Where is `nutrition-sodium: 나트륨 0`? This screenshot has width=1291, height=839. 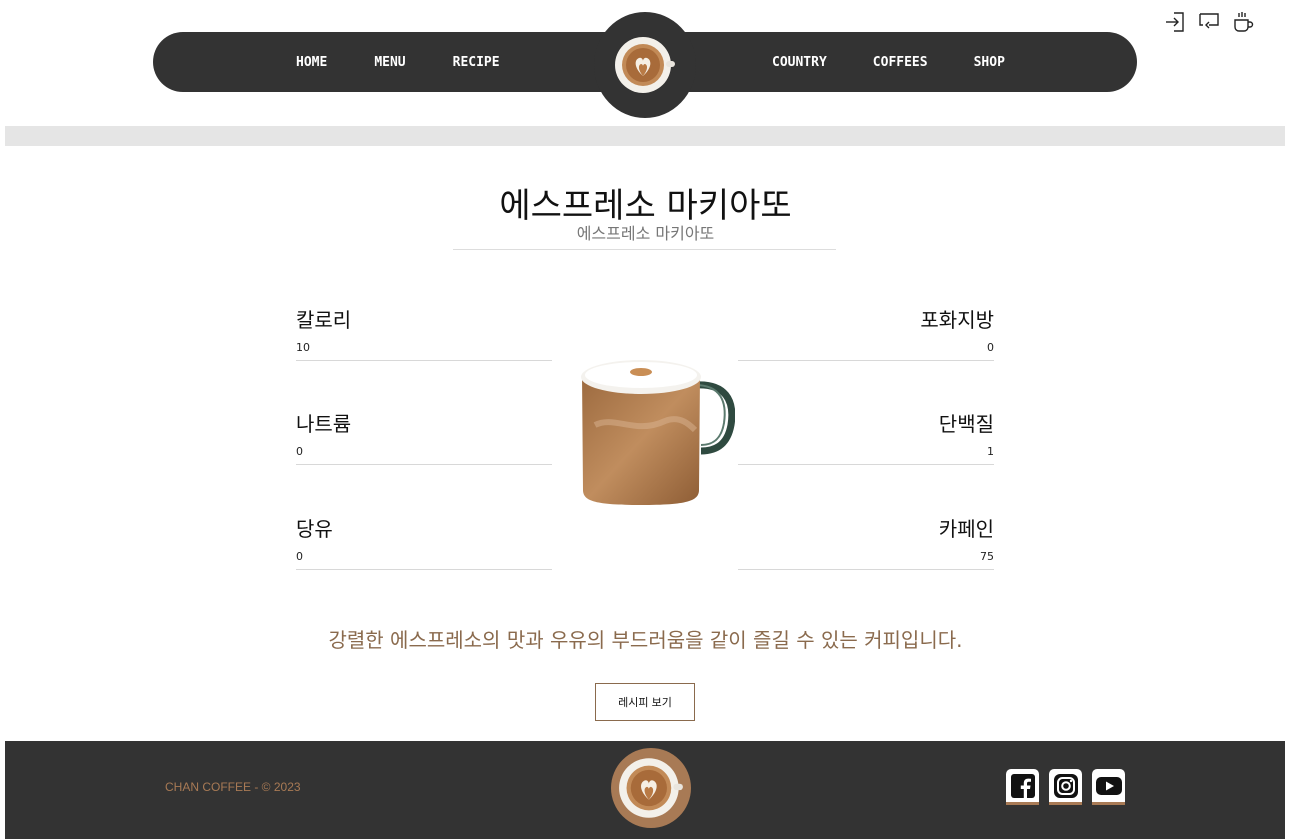 nutrition-sodium: 나트륨 0 is located at coordinates (424, 438).